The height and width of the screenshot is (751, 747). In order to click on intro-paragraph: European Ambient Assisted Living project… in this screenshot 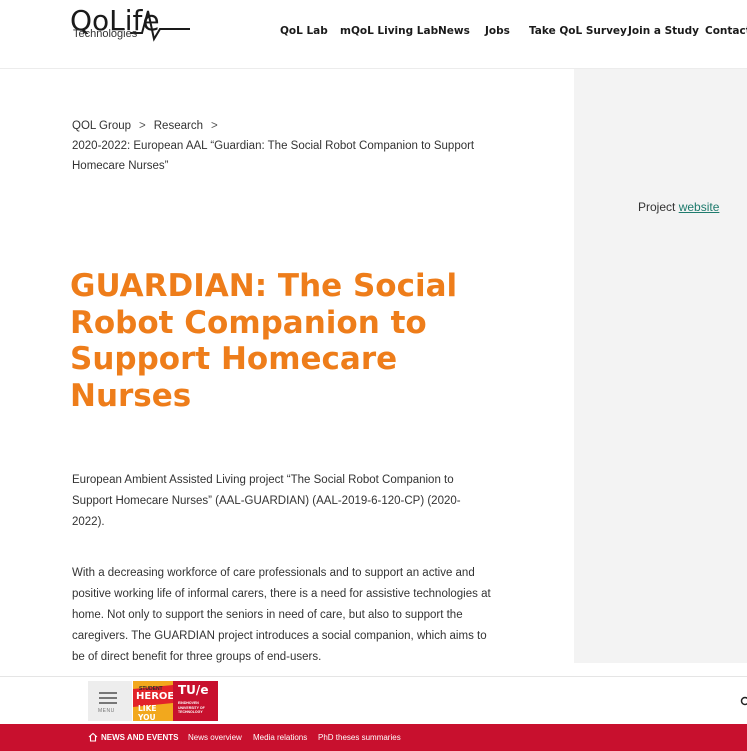, I will do `click(266, 501)`.